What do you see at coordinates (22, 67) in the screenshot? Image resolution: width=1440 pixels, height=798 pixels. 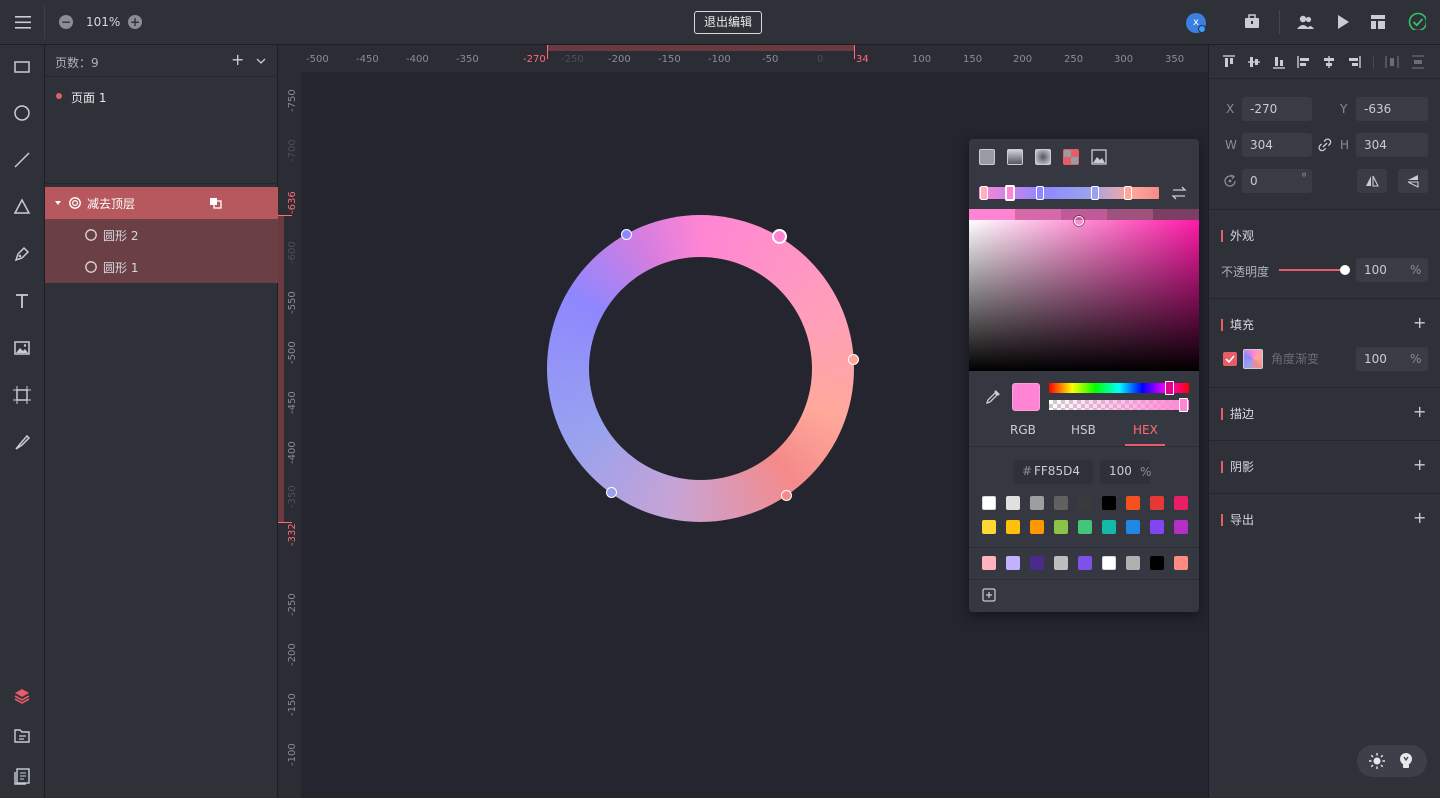 I see `rectangle-tool-icon` at bounding box center [22, 67].